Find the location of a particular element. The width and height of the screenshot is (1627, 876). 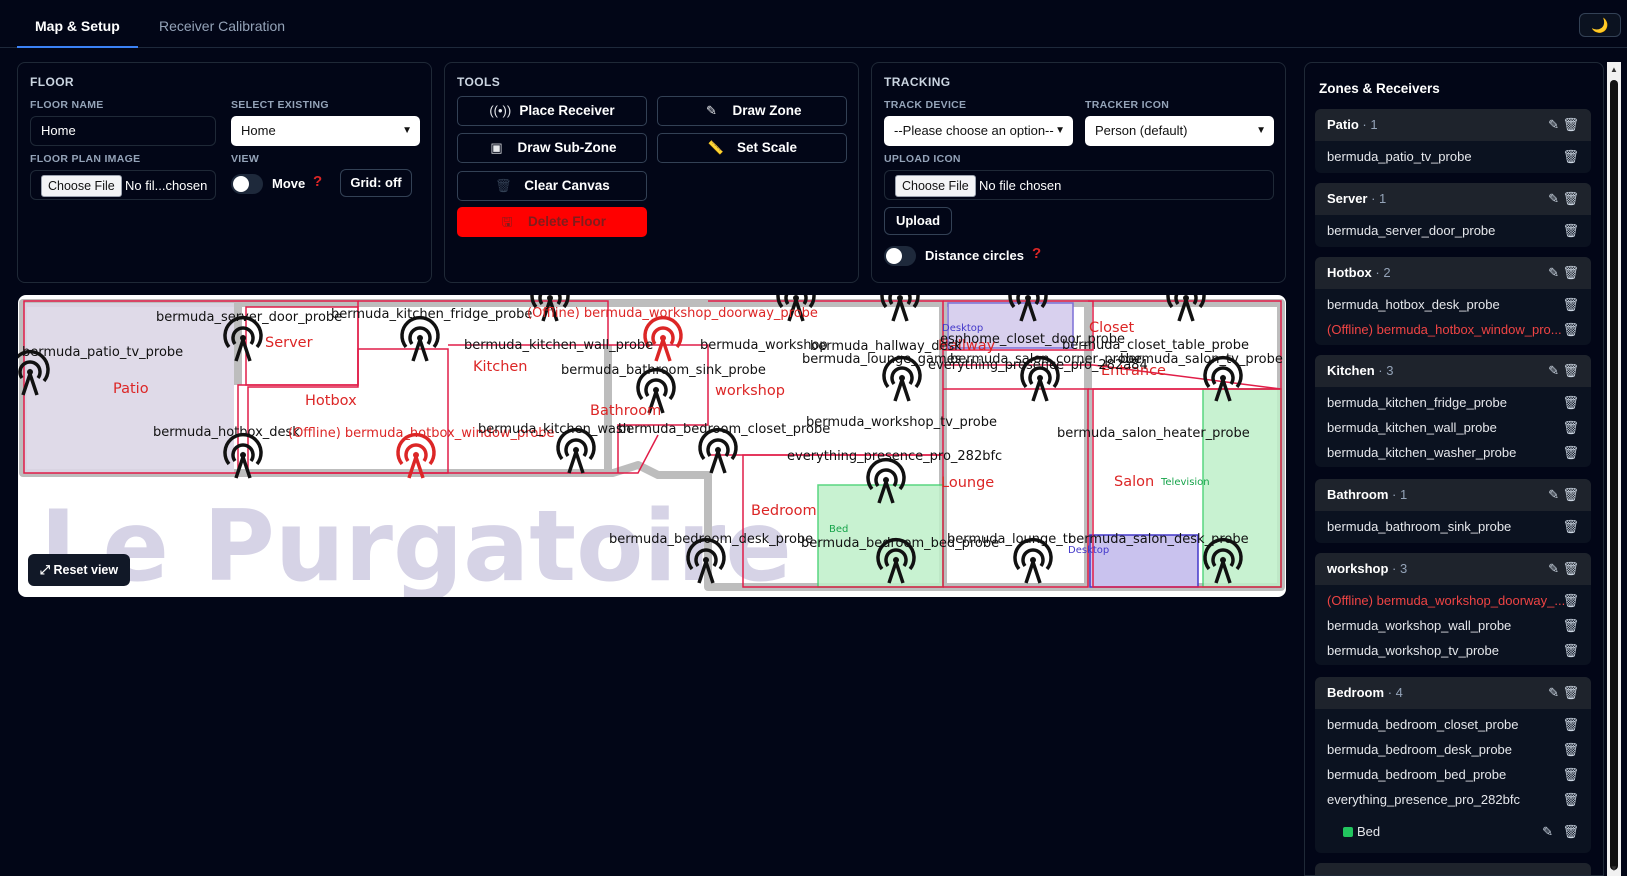

zone-group-header: Hotbox · 2 ✎ 🗑 is located at coordinates (1453, 273).